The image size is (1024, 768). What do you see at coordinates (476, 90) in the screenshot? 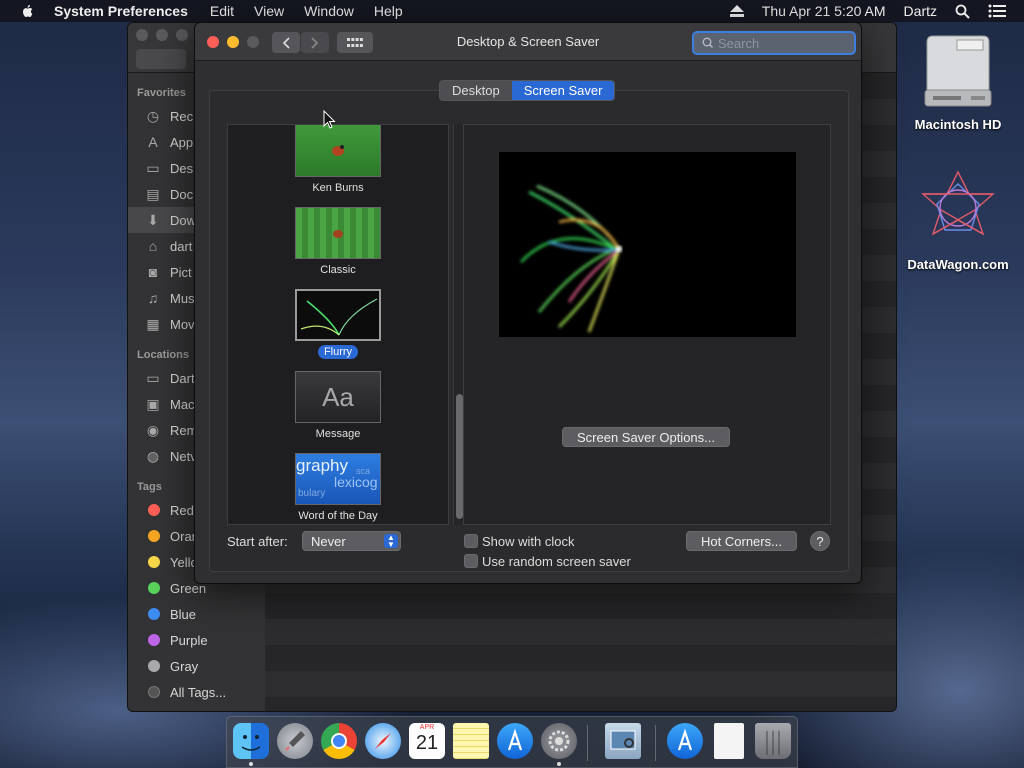
I see `tab-desktop: Desktop` at bounding box center [476, 90].